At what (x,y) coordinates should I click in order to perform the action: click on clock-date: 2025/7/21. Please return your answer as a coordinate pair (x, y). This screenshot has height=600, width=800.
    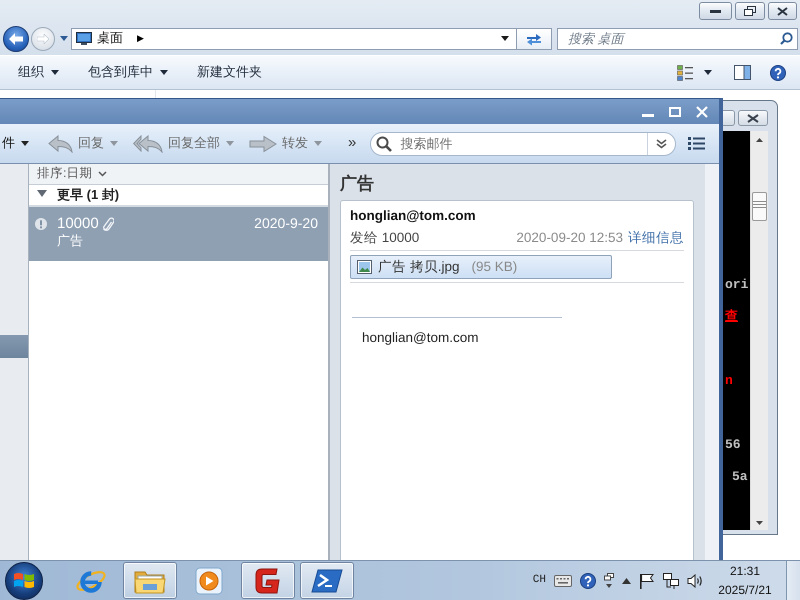
    Looking at the image, I should click on (745, 590).